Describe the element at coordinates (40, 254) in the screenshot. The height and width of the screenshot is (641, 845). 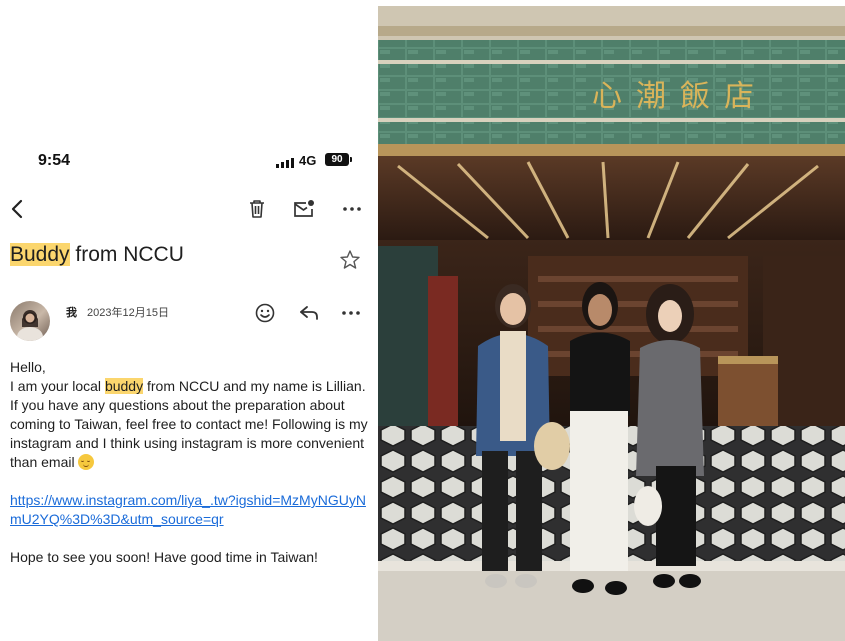
I see `subject-highlight: Buddy` at that location.